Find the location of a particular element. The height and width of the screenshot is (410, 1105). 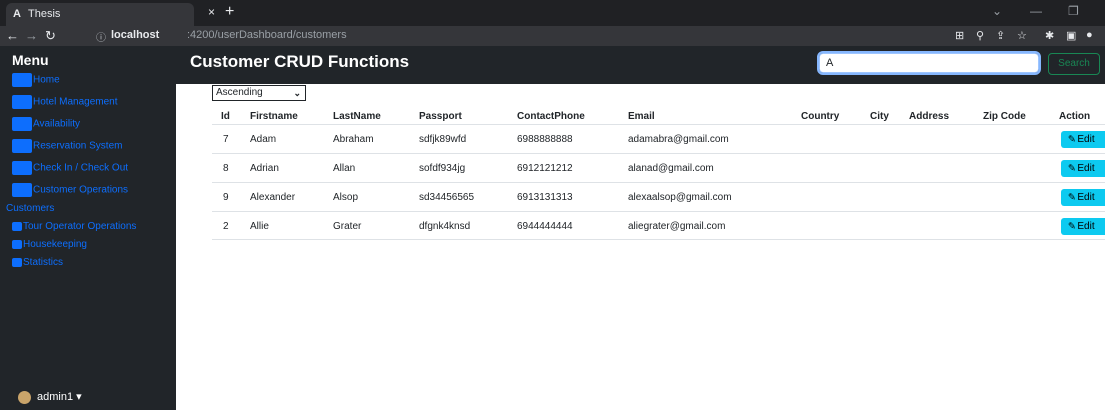

url-path: :4200/userDashboard/customers is located at coordinates (267, 35).